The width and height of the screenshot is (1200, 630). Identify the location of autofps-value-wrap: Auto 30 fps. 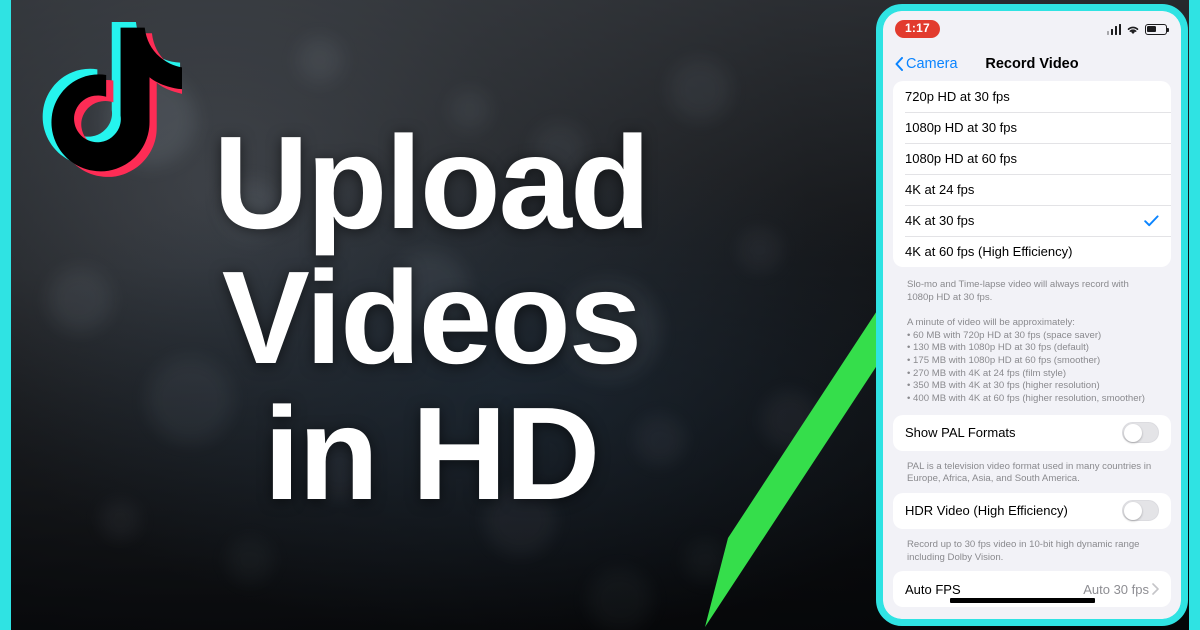
(1121, 589).